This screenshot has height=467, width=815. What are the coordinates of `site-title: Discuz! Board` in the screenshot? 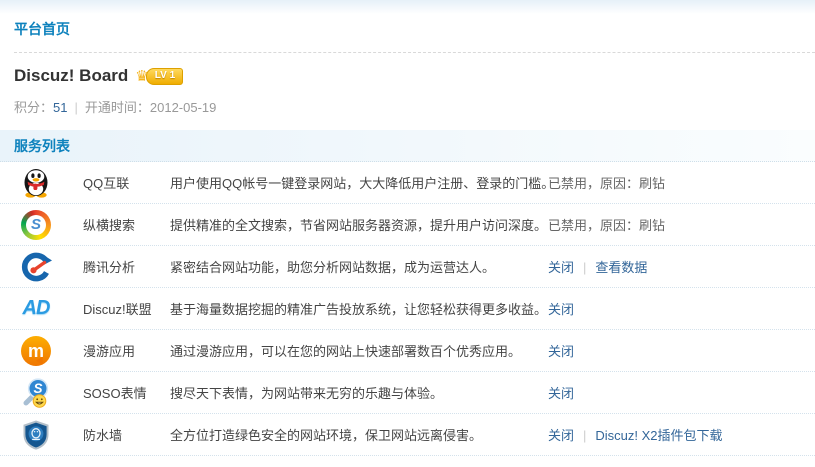 It's located at (71, 75).